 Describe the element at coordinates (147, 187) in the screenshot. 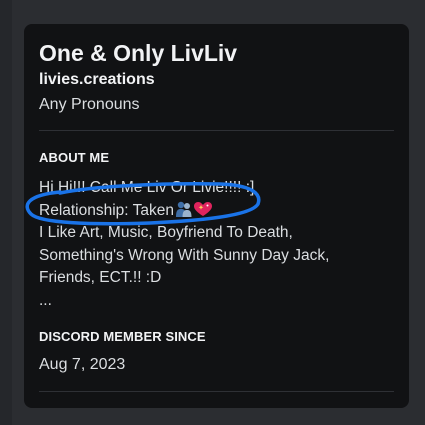

I see `about-me-line: Hi Hi!!! Call Me Liv Or Livie!!!! :]` at that location.